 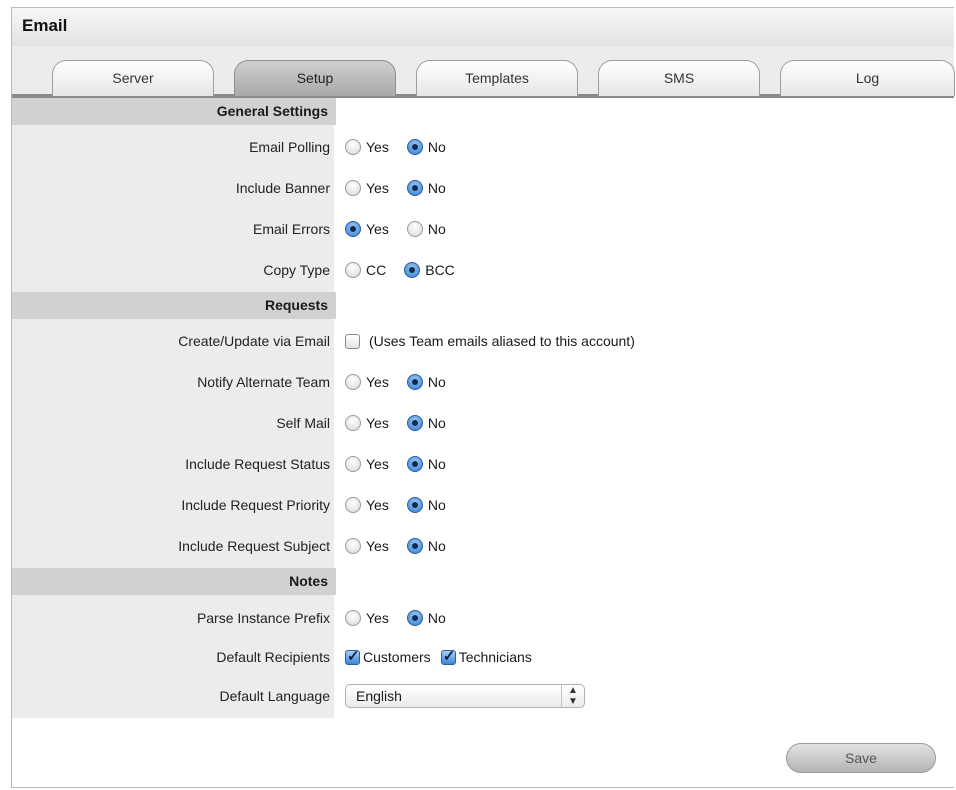 I want to click on request-status-no-radio, so click(x=414, y=464).